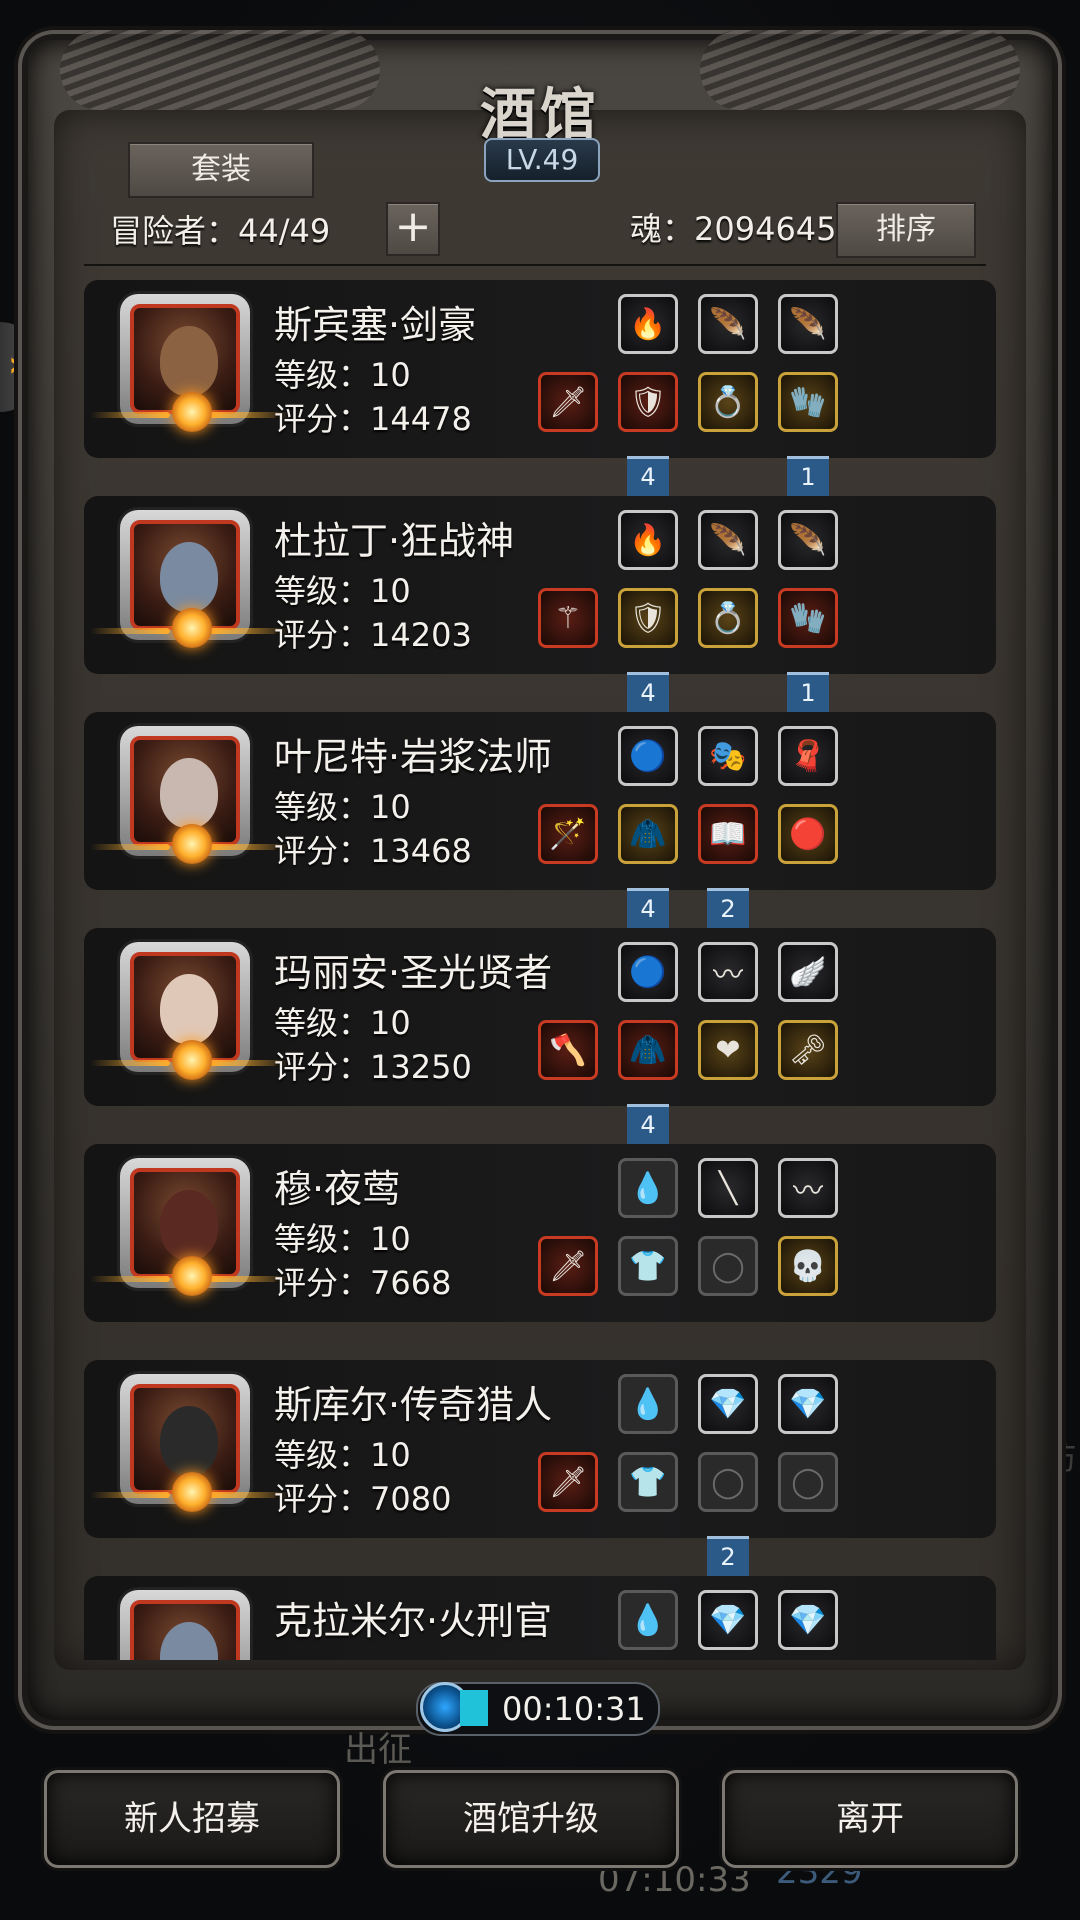 This screenshot has width=1080, height=1920. I want to click on soul-count: 魂：2094645, so click(733, 229).